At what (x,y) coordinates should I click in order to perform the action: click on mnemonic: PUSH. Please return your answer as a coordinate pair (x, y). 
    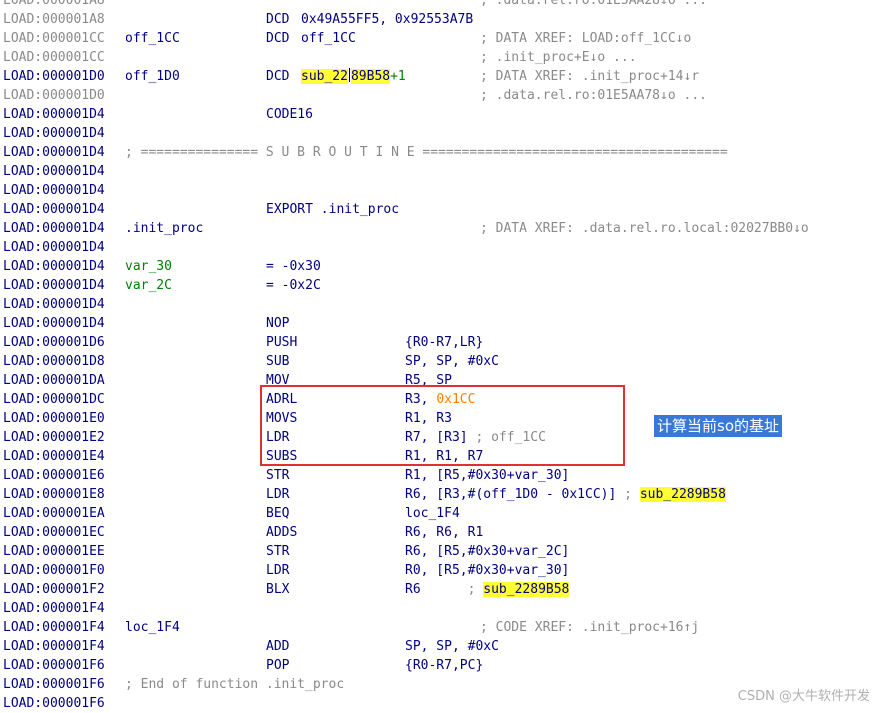
    Looking at the image, I should click on (282, 342).